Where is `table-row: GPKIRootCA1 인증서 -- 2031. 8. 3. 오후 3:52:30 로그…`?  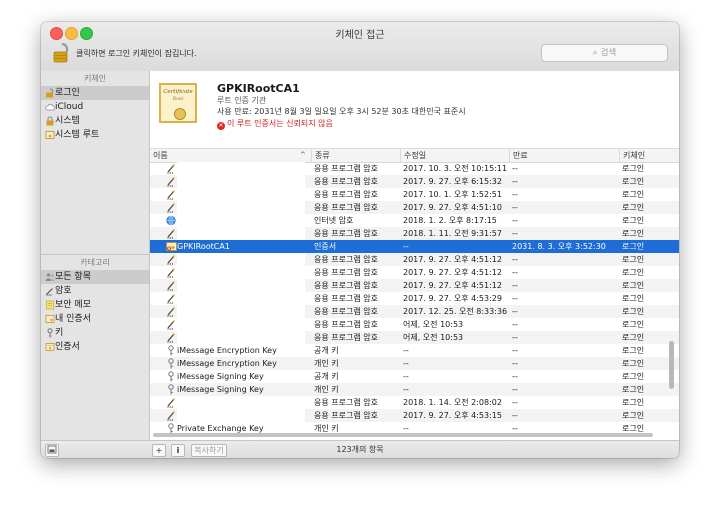
table-row: GPKIRootCA1 인증서 -- 2031. 8. 3. 오후 3:52:30 로그… is located at coordinates (414, 246).